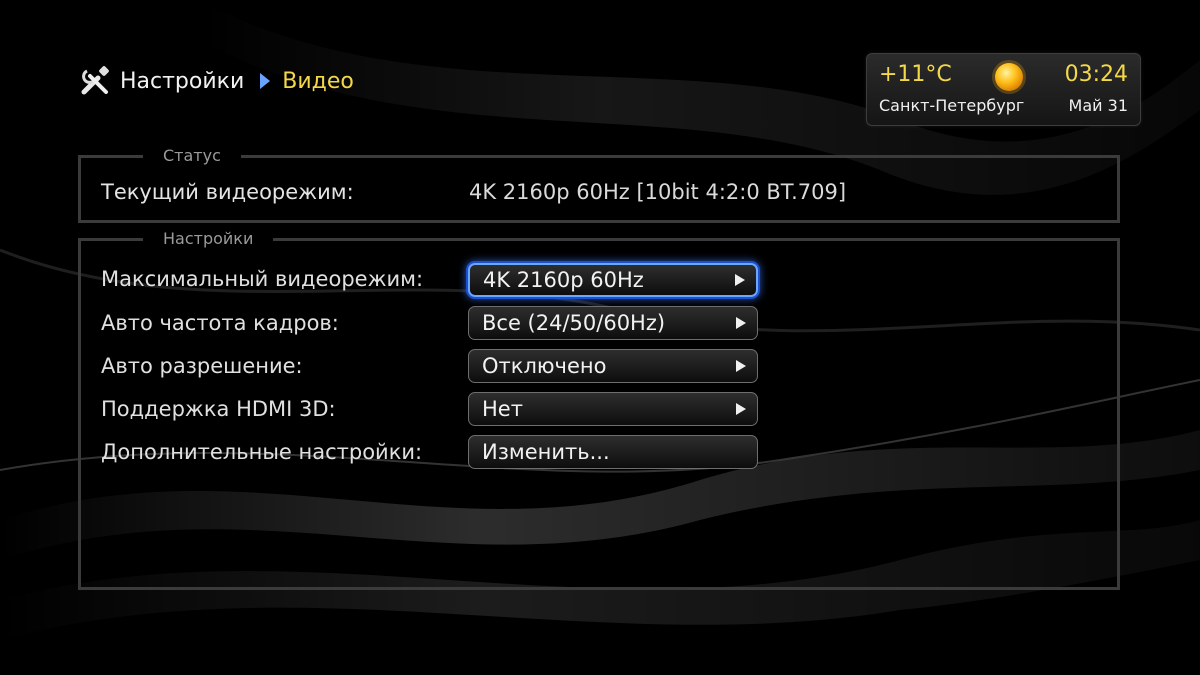 Image resolution: width=1200 pixels, height=675 pixels. What do you see at coordinates (952, 105) in the screenshot?
I see `city-name: Санкт-Петербург` at bounding box center [952, 105].